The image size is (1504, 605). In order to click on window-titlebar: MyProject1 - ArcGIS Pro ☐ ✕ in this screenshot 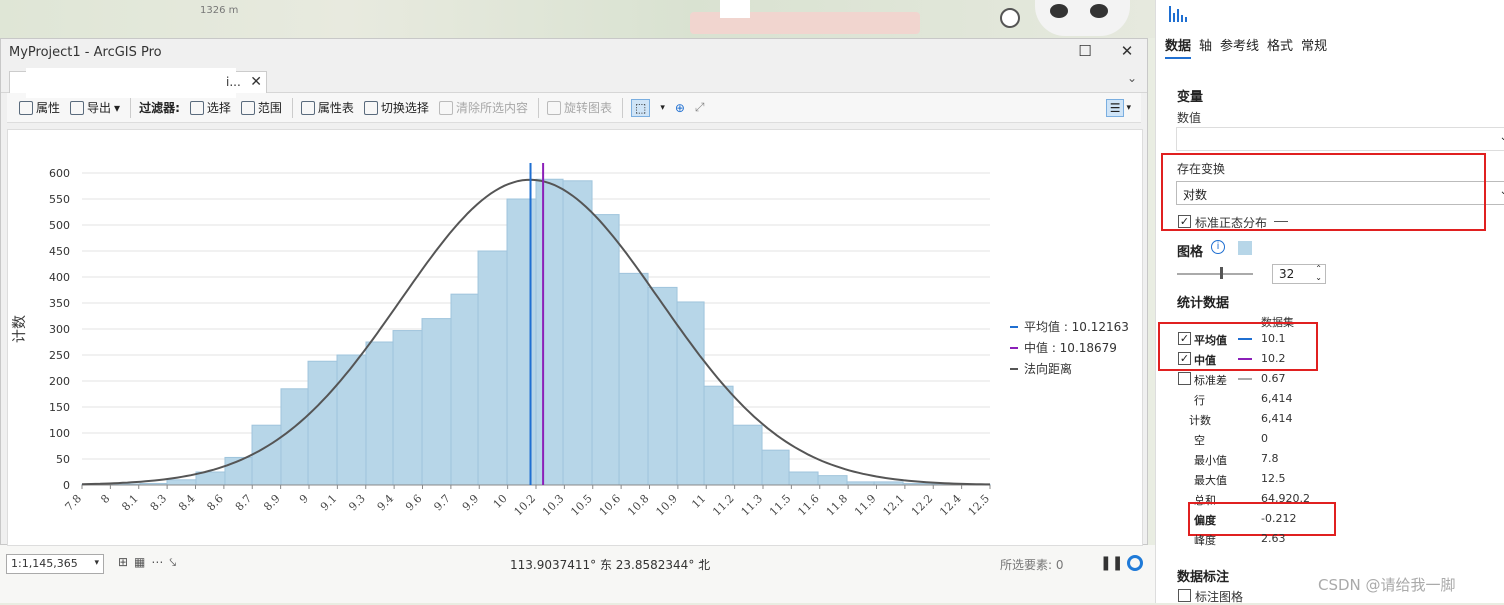, I will do `click(574, 52)`.